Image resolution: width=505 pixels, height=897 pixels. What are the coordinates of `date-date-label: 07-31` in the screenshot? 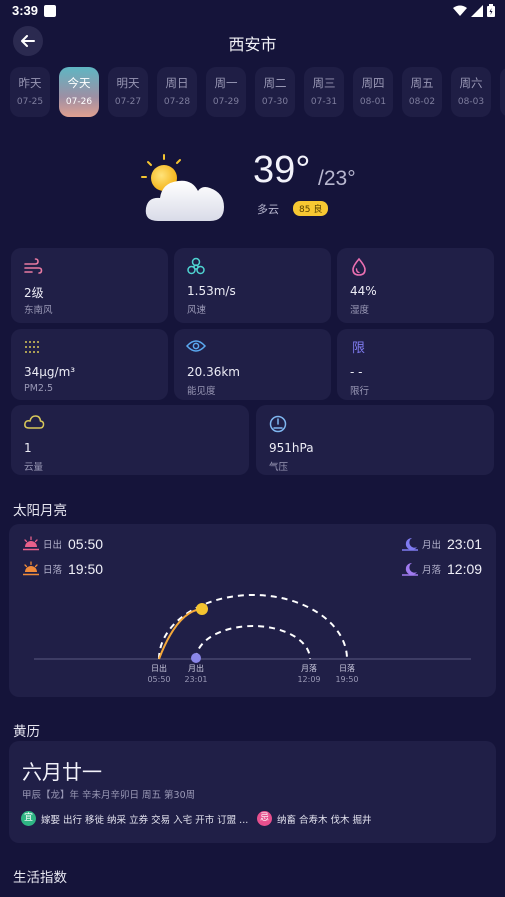 It's located at (324, 102).